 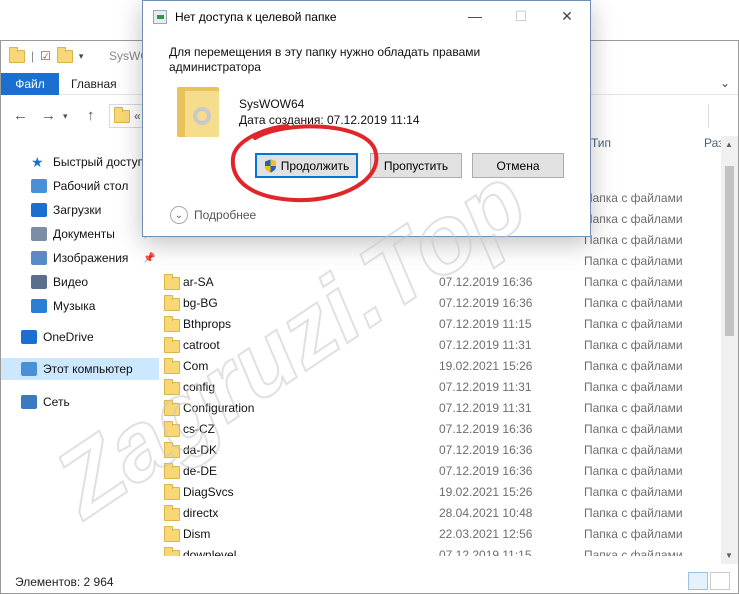 I want to click on file-row: da-DK 07.12.2019 16:36 Папка с файлами, so click(x=449, y=450).